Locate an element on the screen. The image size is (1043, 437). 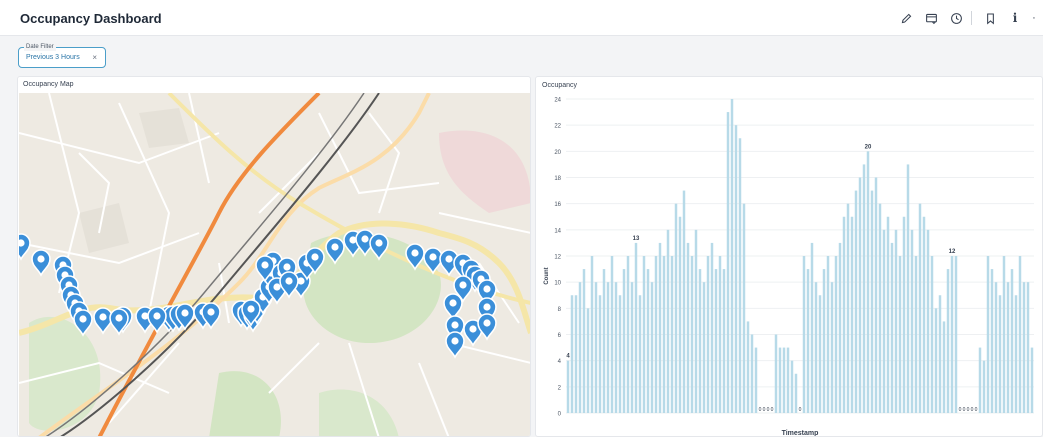
edit-icon is located at coordinates (906, 18).